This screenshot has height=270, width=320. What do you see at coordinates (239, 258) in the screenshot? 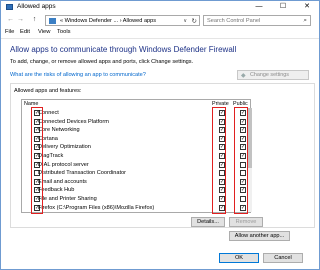
I see `ok-button: OK` at bounding box center [239, 258].